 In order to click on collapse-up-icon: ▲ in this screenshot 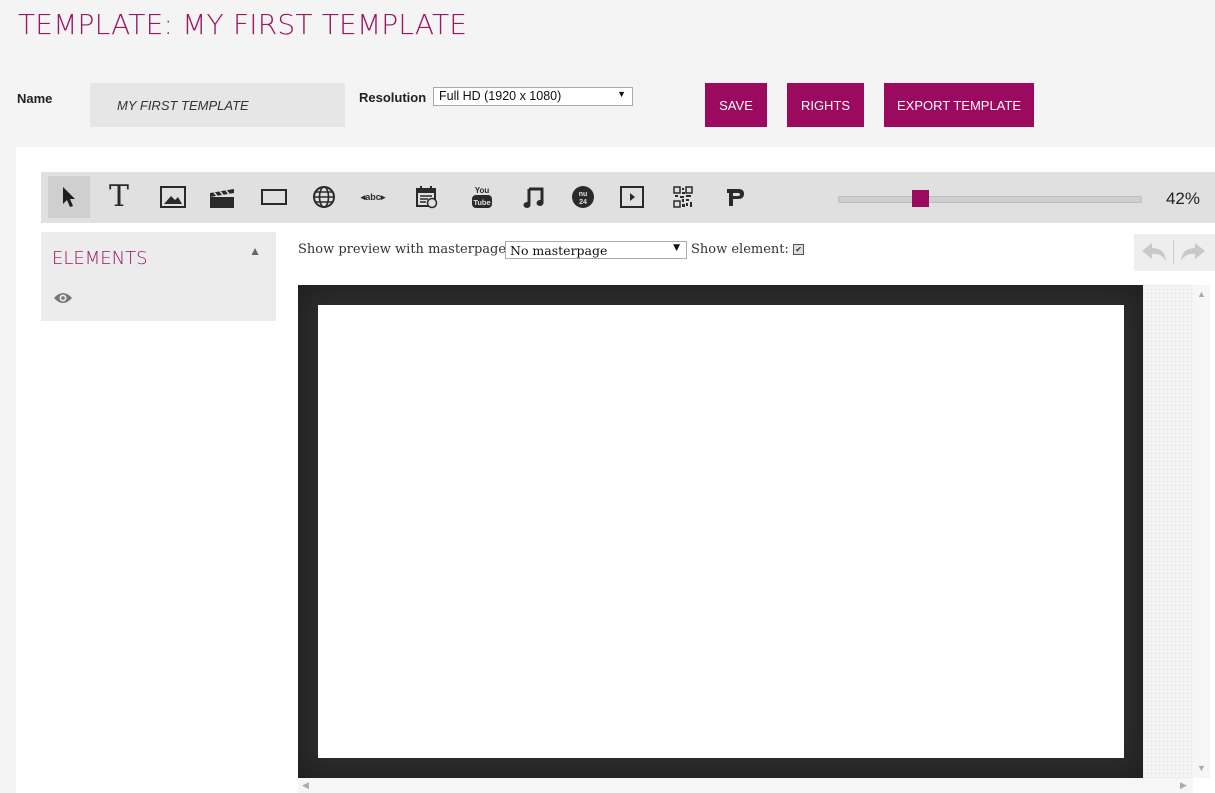, I will do `click(255, 251)`.